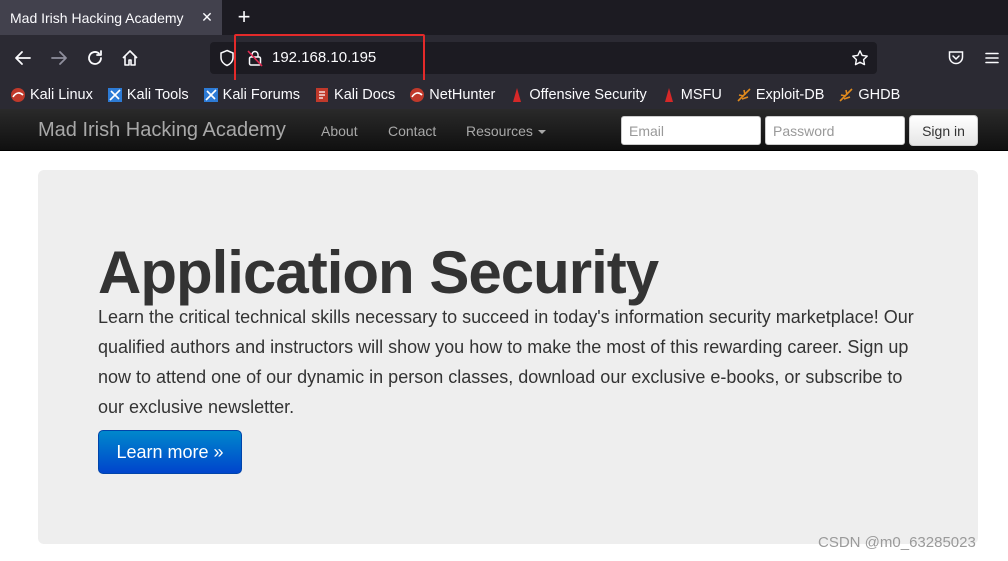 Image resolution: width=1008 pixels, height=561 pixels. What do you see at coordinates (210, 94) in the screenshot?
I see `kali-forums-icon` at bounding box center [210, 94].